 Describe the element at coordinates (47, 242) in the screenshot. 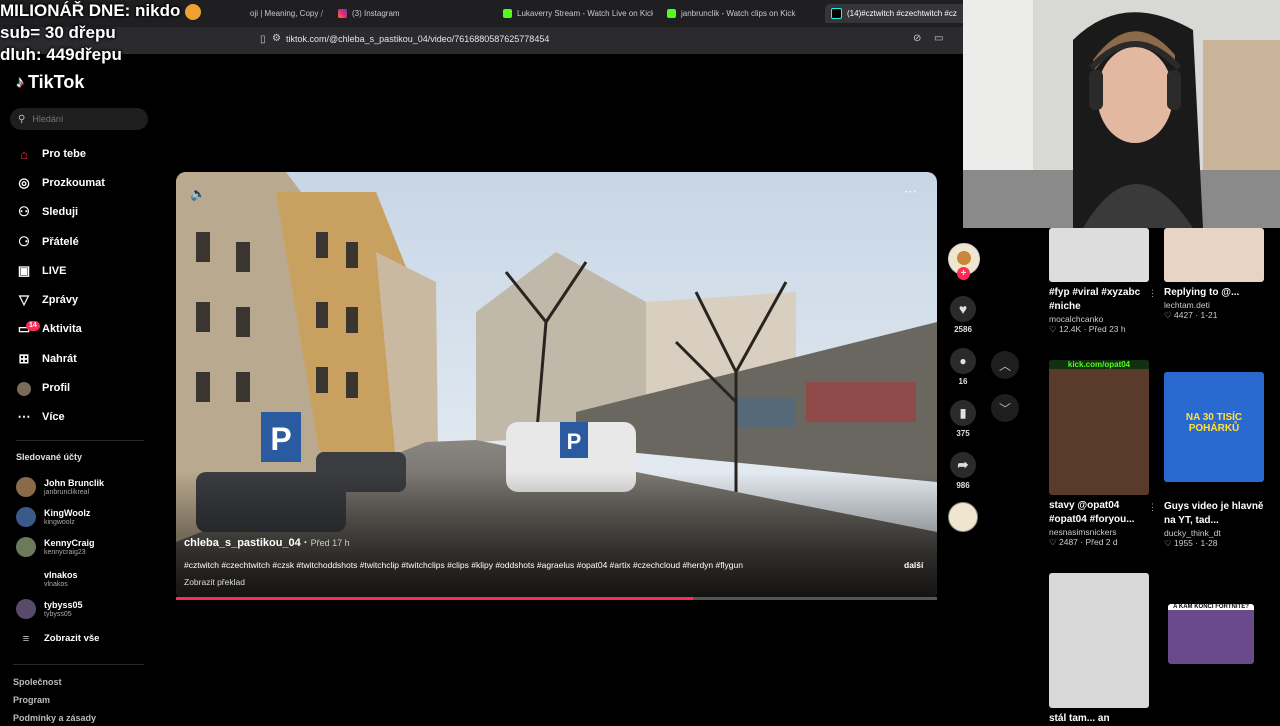

I see `nav-friends: ⚆ Přátelé` at that location.